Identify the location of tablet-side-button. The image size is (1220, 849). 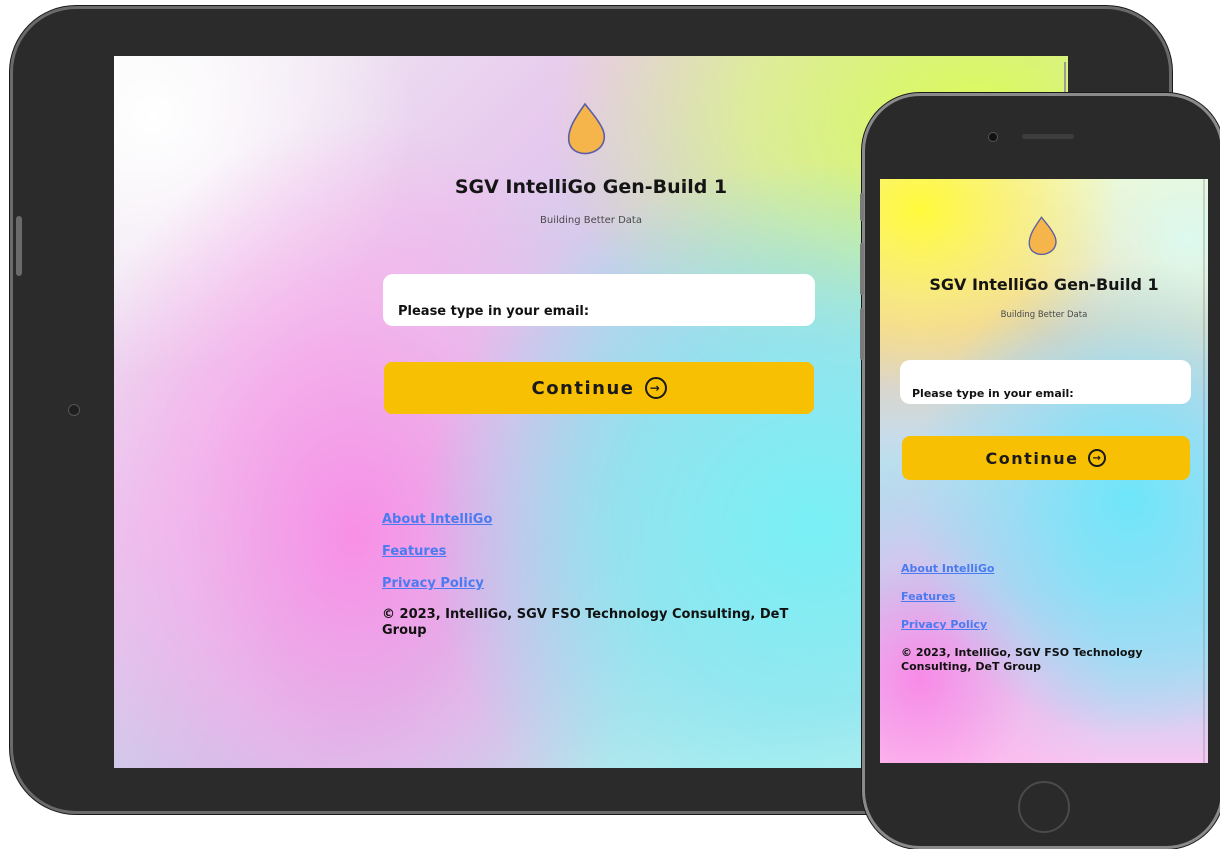
(19, 246).